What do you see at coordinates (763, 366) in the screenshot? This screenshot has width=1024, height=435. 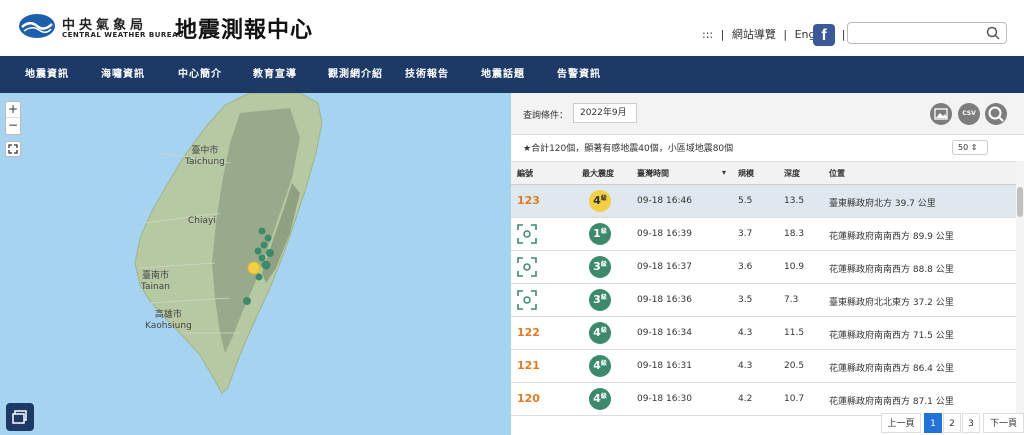 I see `table-row: 121 4級 09-18 16:31 4.3 20.5 花蓮縣政府南南西方 86.4 公里` at bounding box center [763, 366].